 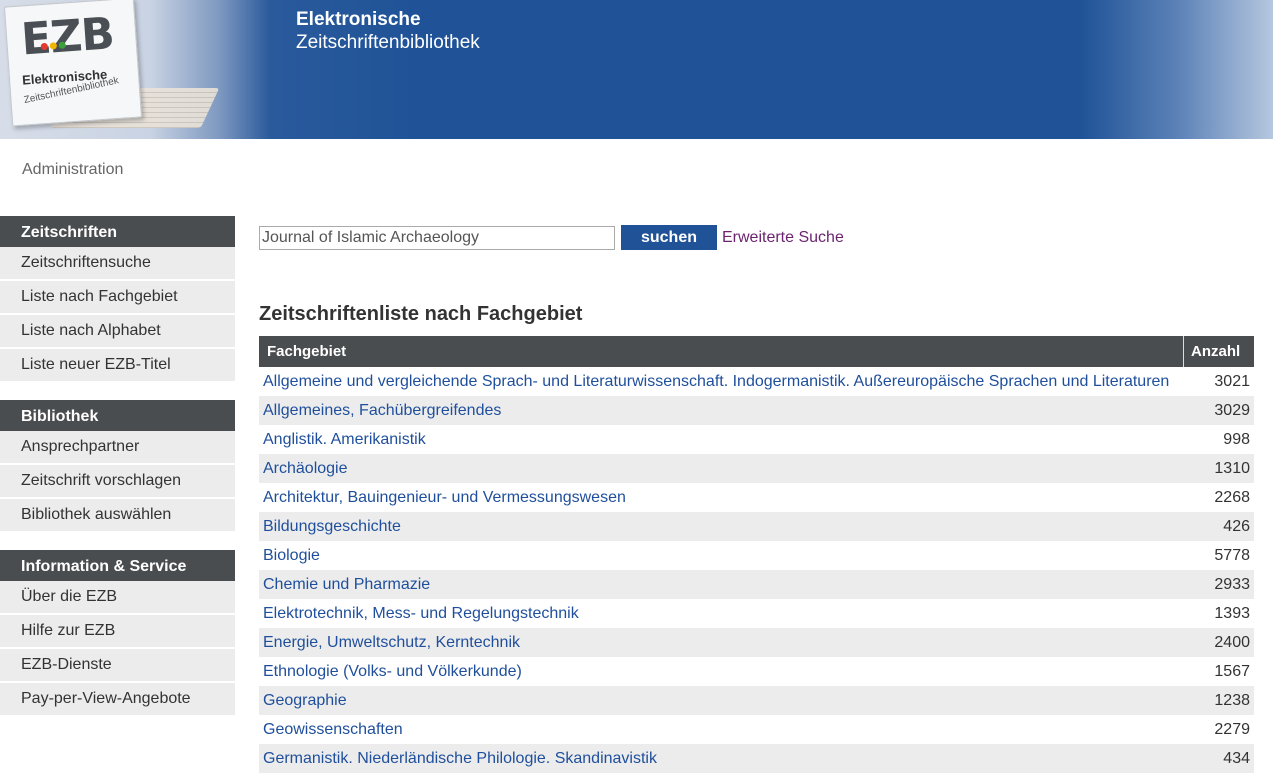 What do you see at coordinates (721, 729) in the screenshot?
I see `subject-link: Geowissenschaften` at bounding box center [721, 729].